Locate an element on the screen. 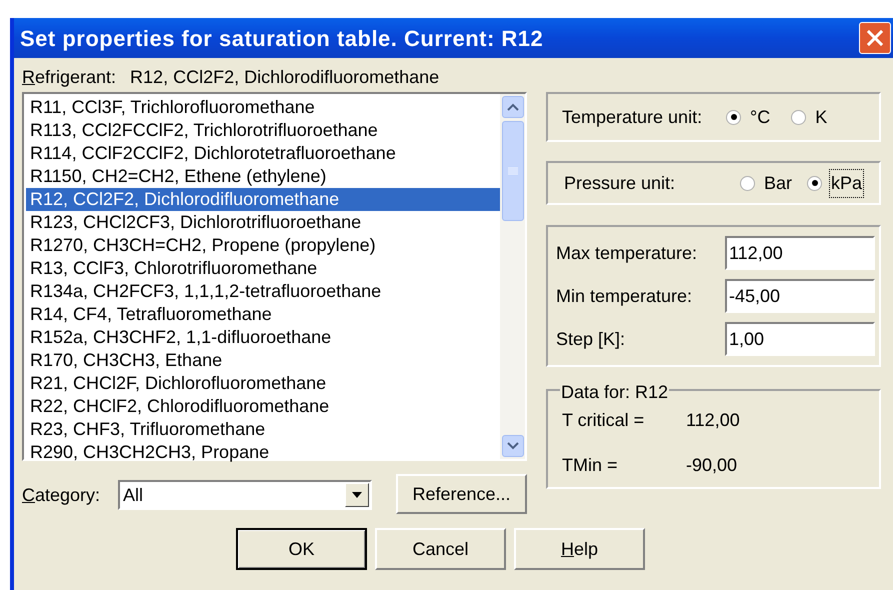 The width and height of the screenshot is (893, 590). temperature-unit-label: Temperature unit: is located at coordinates (633, 117).